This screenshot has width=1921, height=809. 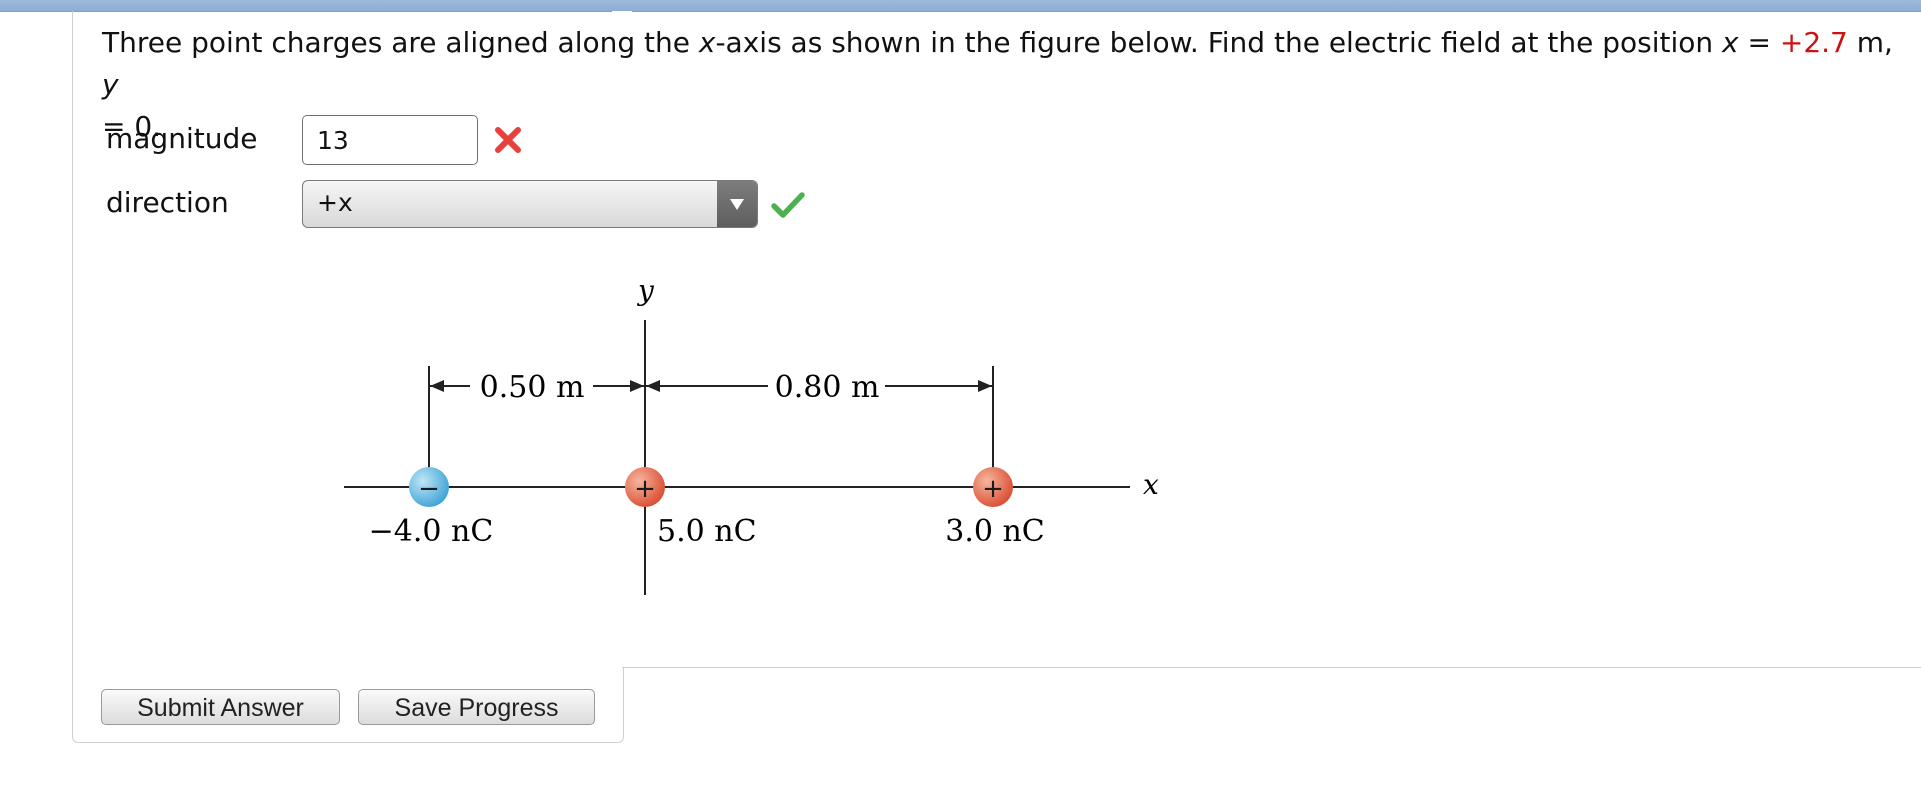 What do you see at coordinates (335, 202) in the screenshot?
I see `direction-selected-value: +x` at bounding box center [335, 202].